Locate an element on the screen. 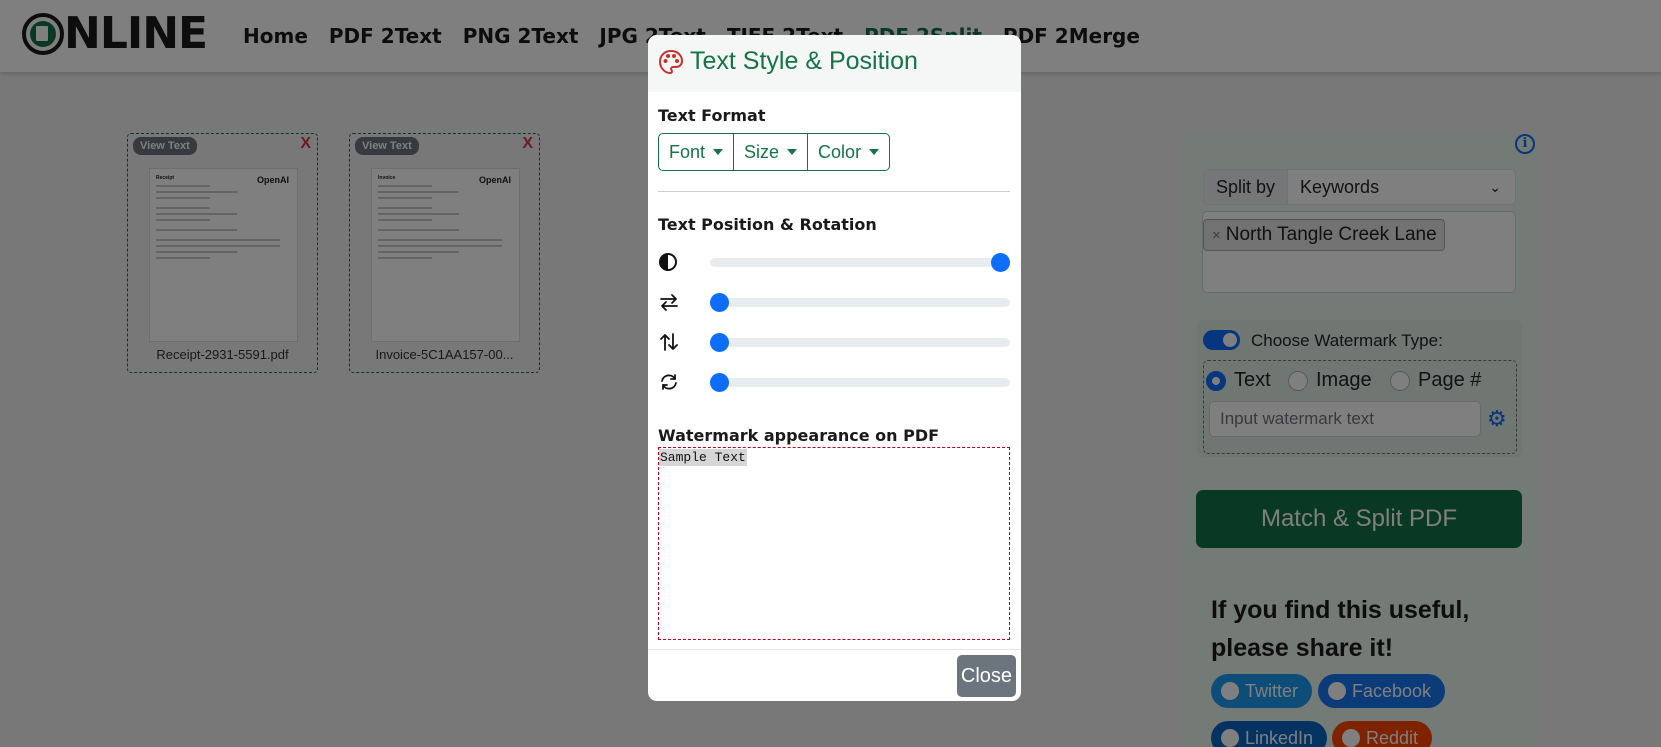 The height and width of the screenshot is (747, 1661). arrows-horizontal-icon is located at coordinates (669, 302).